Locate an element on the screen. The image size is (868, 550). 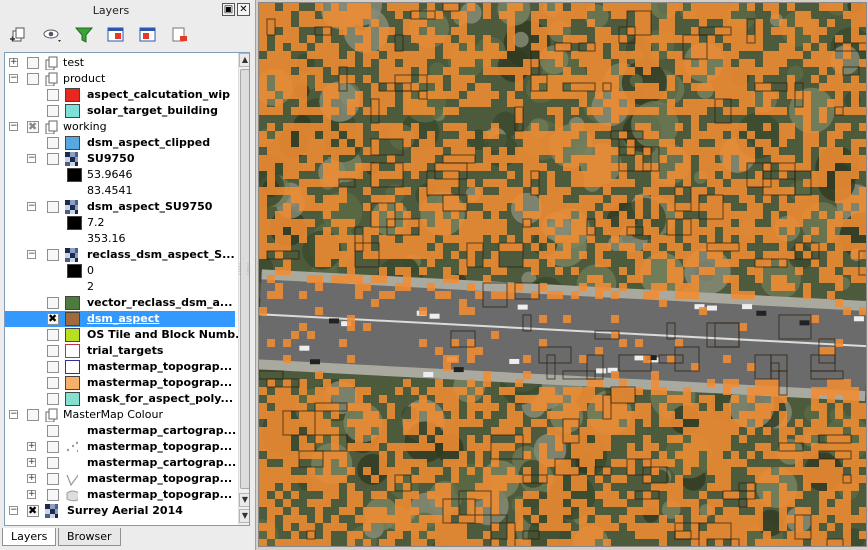
layer-row: trial_targets is located at coordinates (120, 351).